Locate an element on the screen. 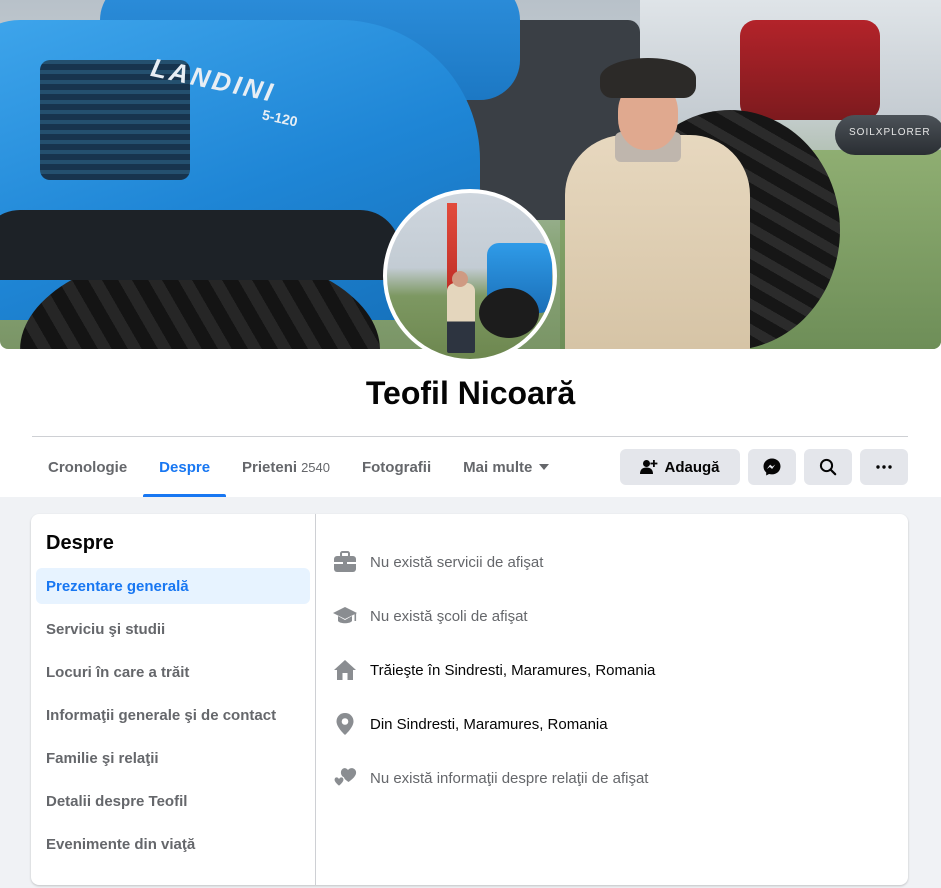 This screenshot has width=941, height=888. search-icon is located at coordinates (828, 467).